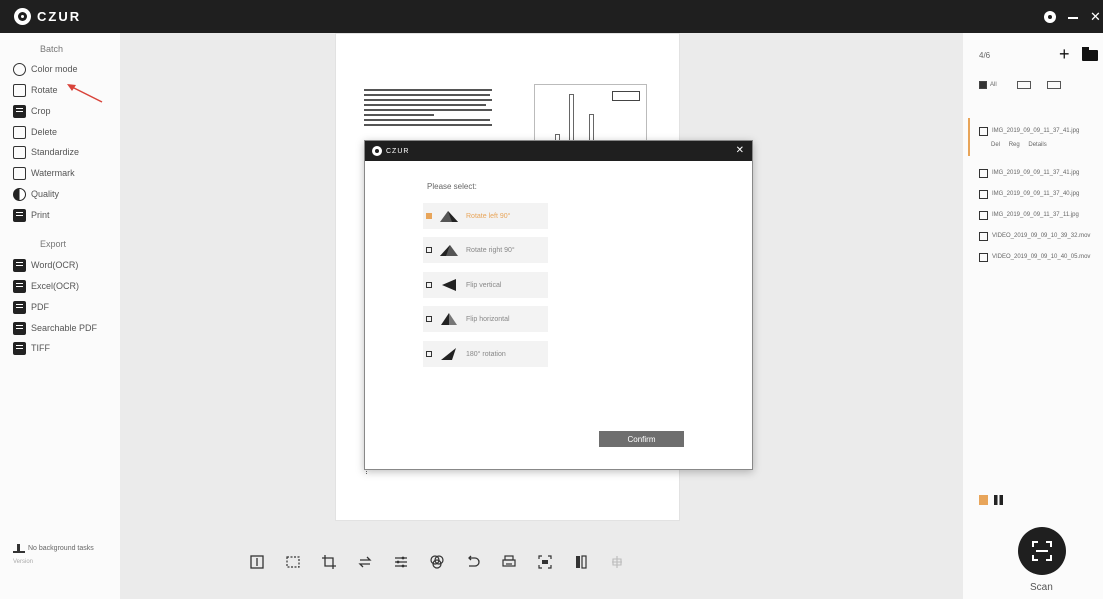 The image size is (1103, 599). I want to click on background-tasks-label: No background tasks, so click(61, 548).